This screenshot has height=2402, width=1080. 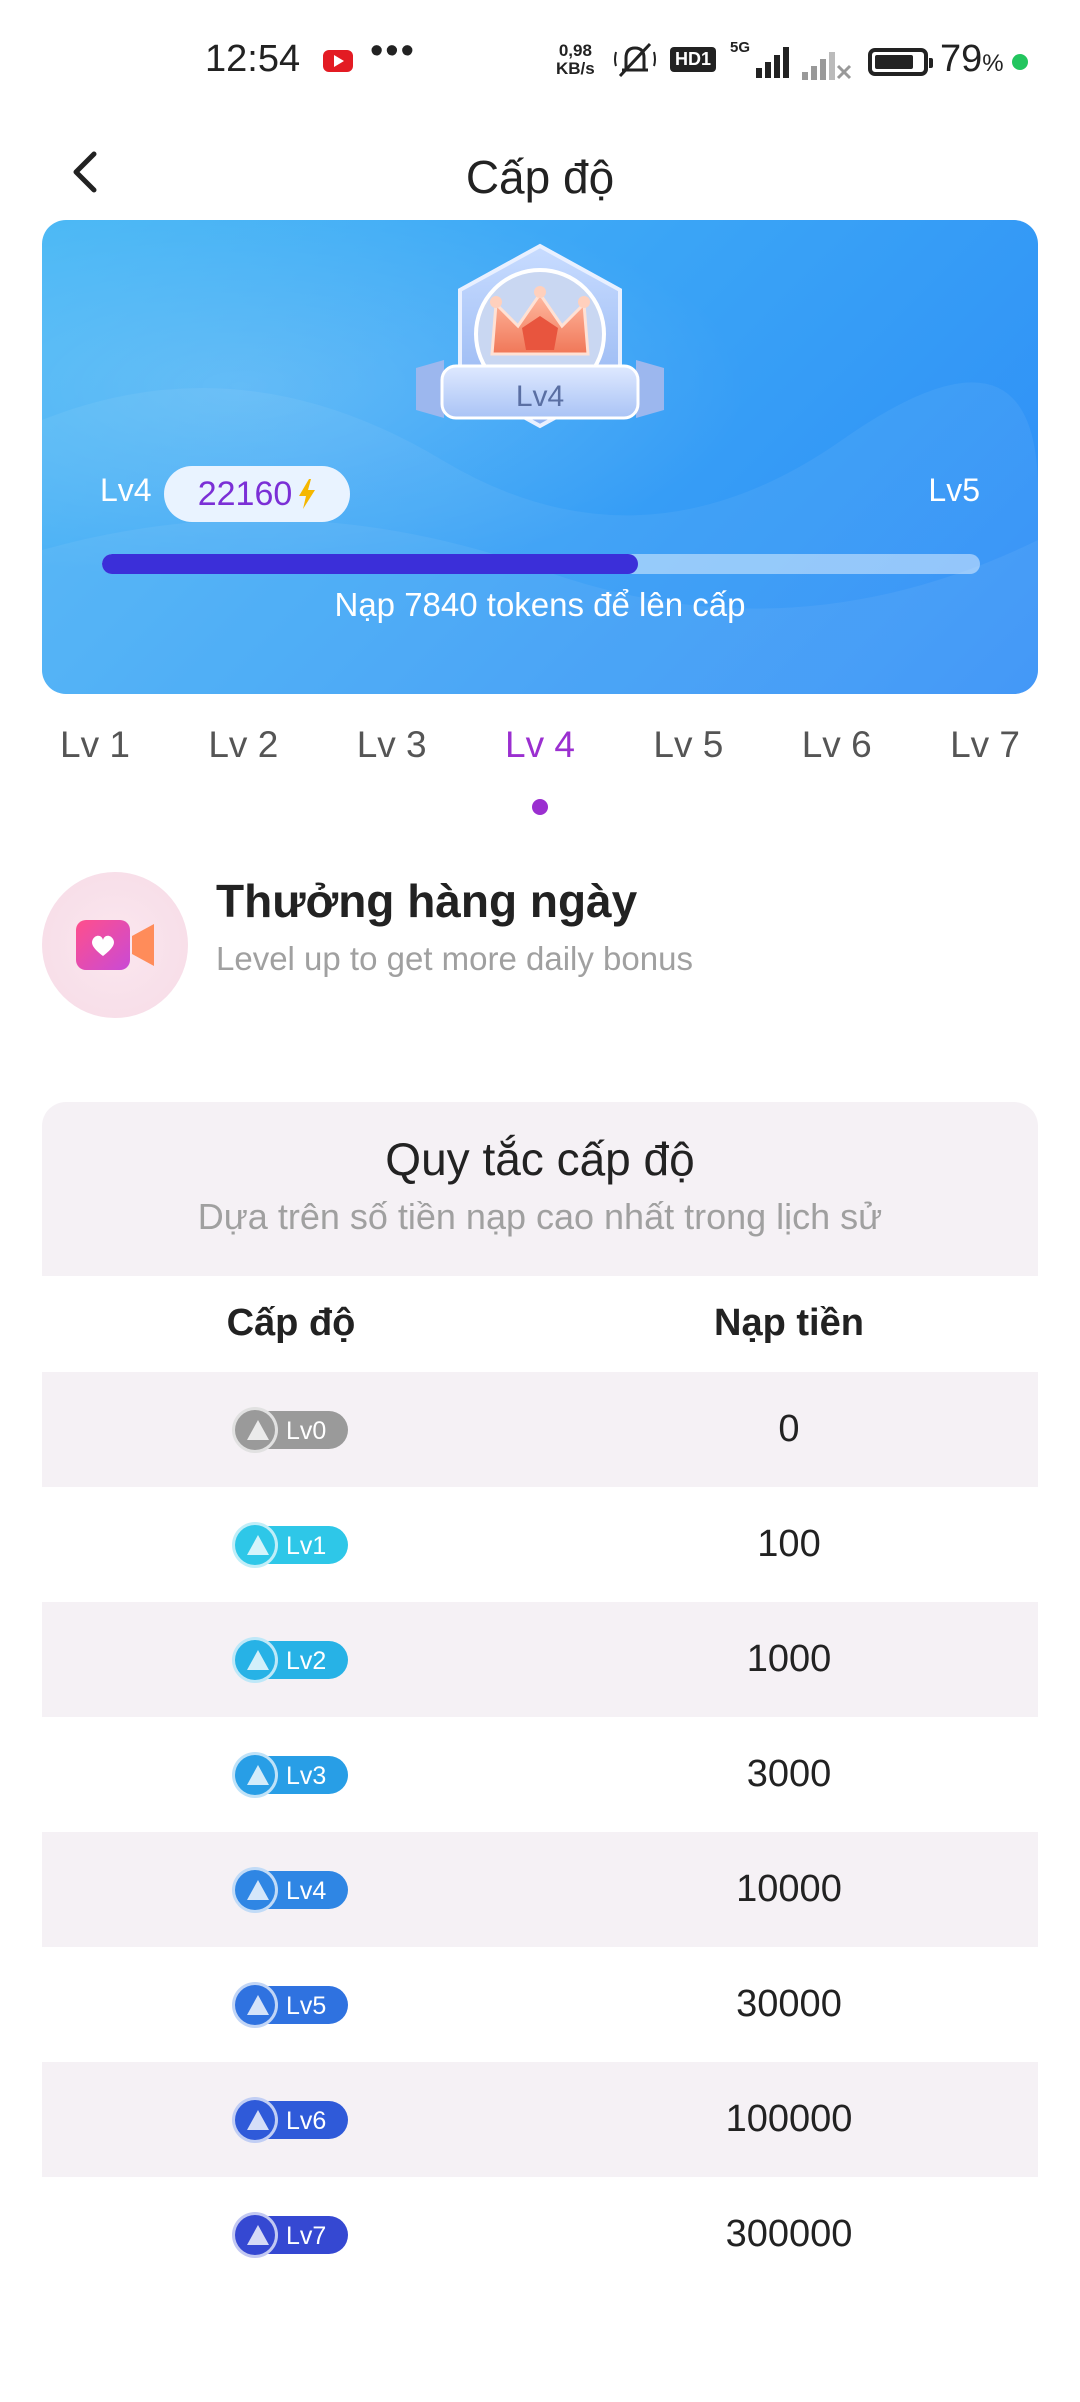 I want to click on deposit-value: 100, so click(x=789, y=1544).